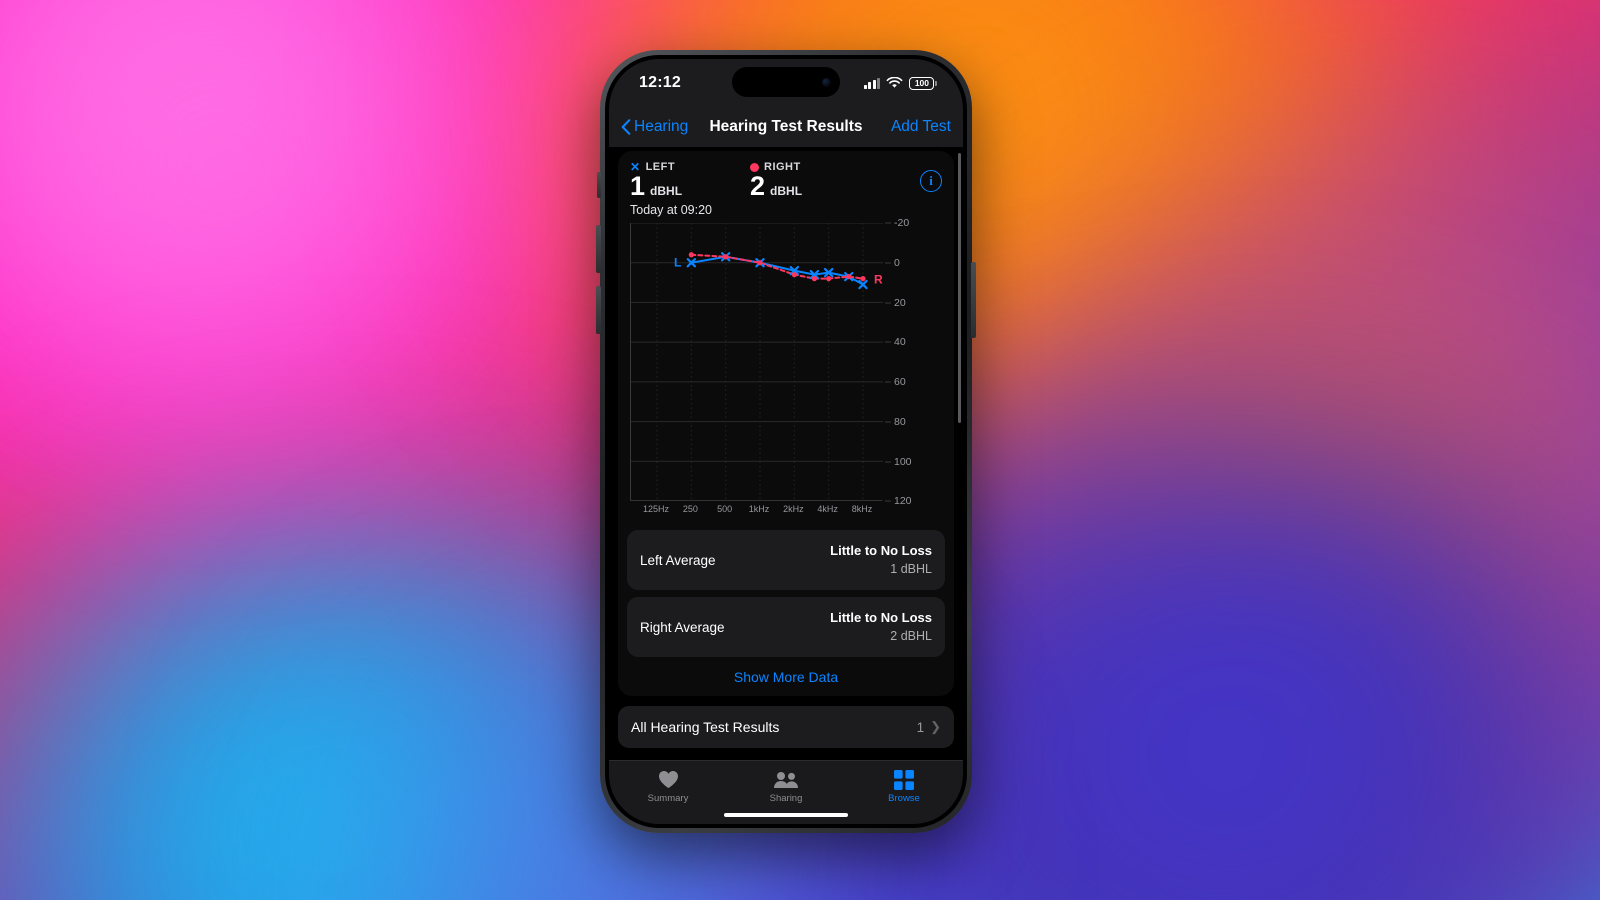 The height and width of the screenshot is (900, 1600). I want to click on chart-y-axis: -20 0 20 40 60 80 100 120, so click(916, 362).